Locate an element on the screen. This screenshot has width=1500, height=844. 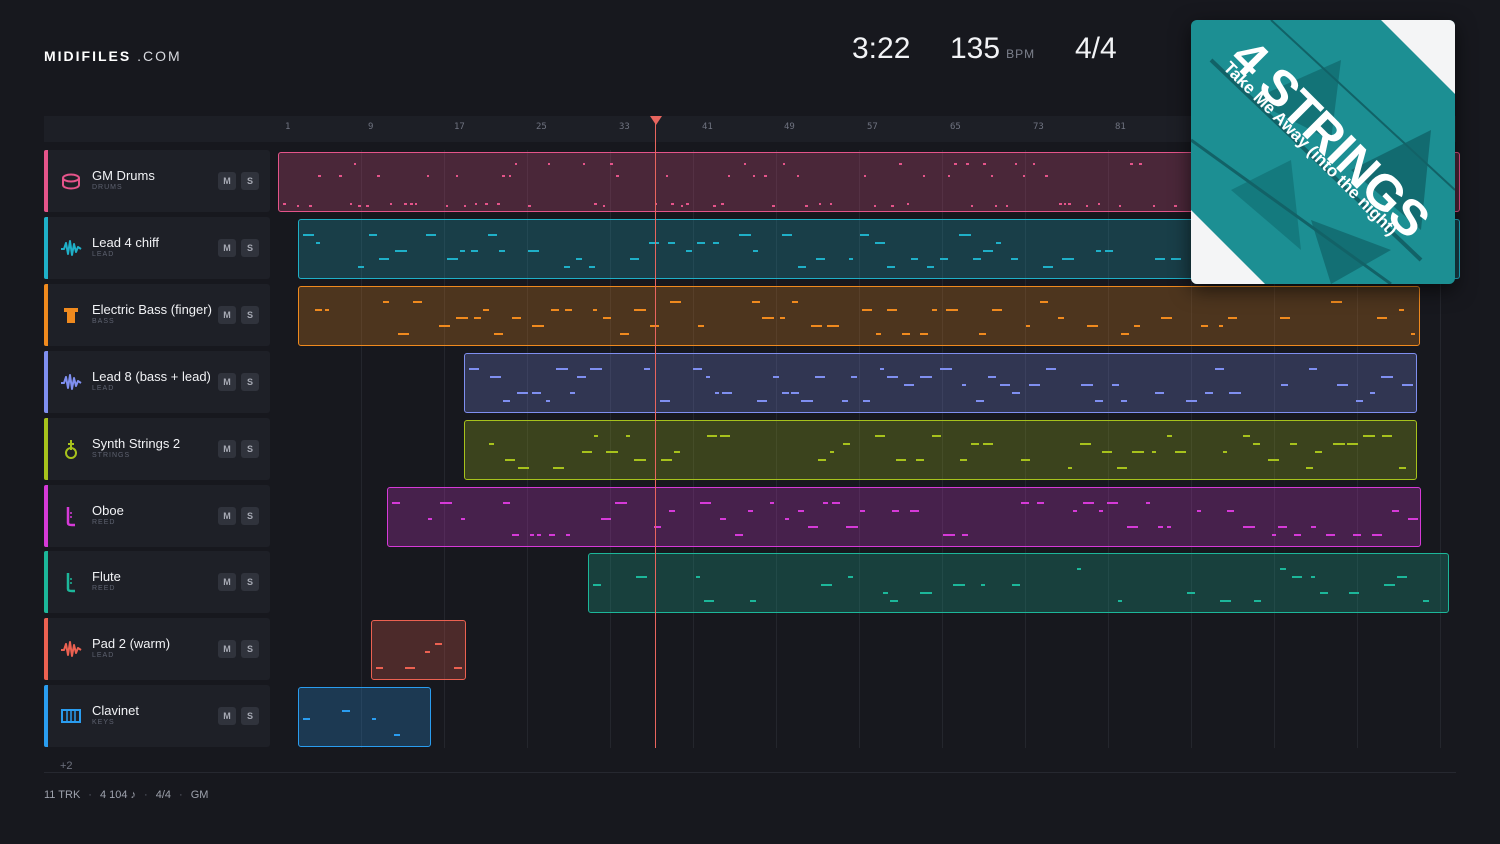
footer-track-count: 11 TRK is located at coordinates (62, 795).